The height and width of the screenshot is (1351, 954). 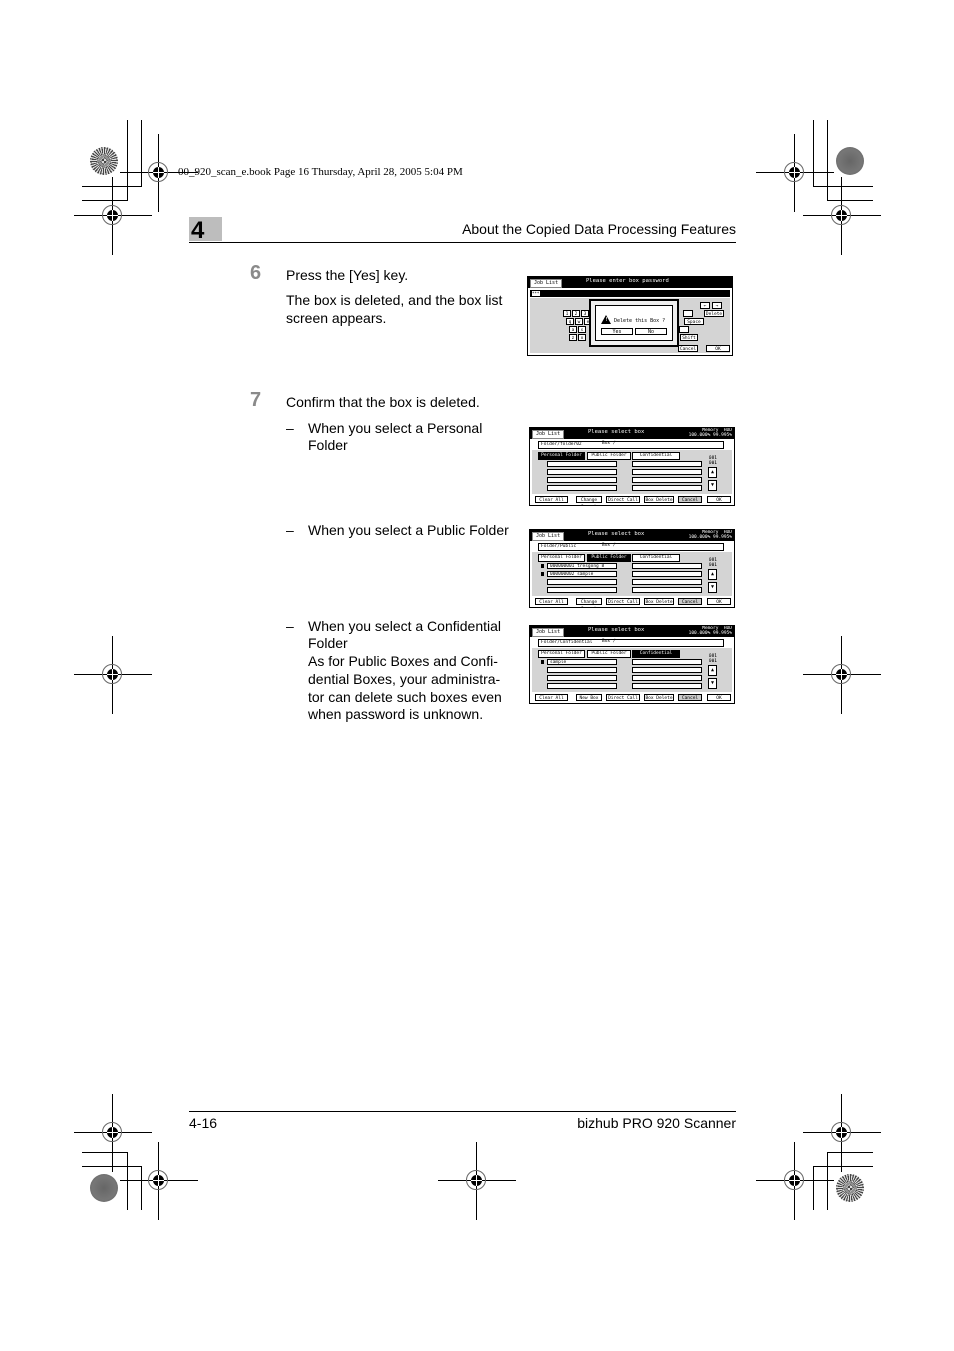 What do you see at coordinates (606, 319) in the screenshot?
I see `warning-icon` at bounding box center [606, 319].